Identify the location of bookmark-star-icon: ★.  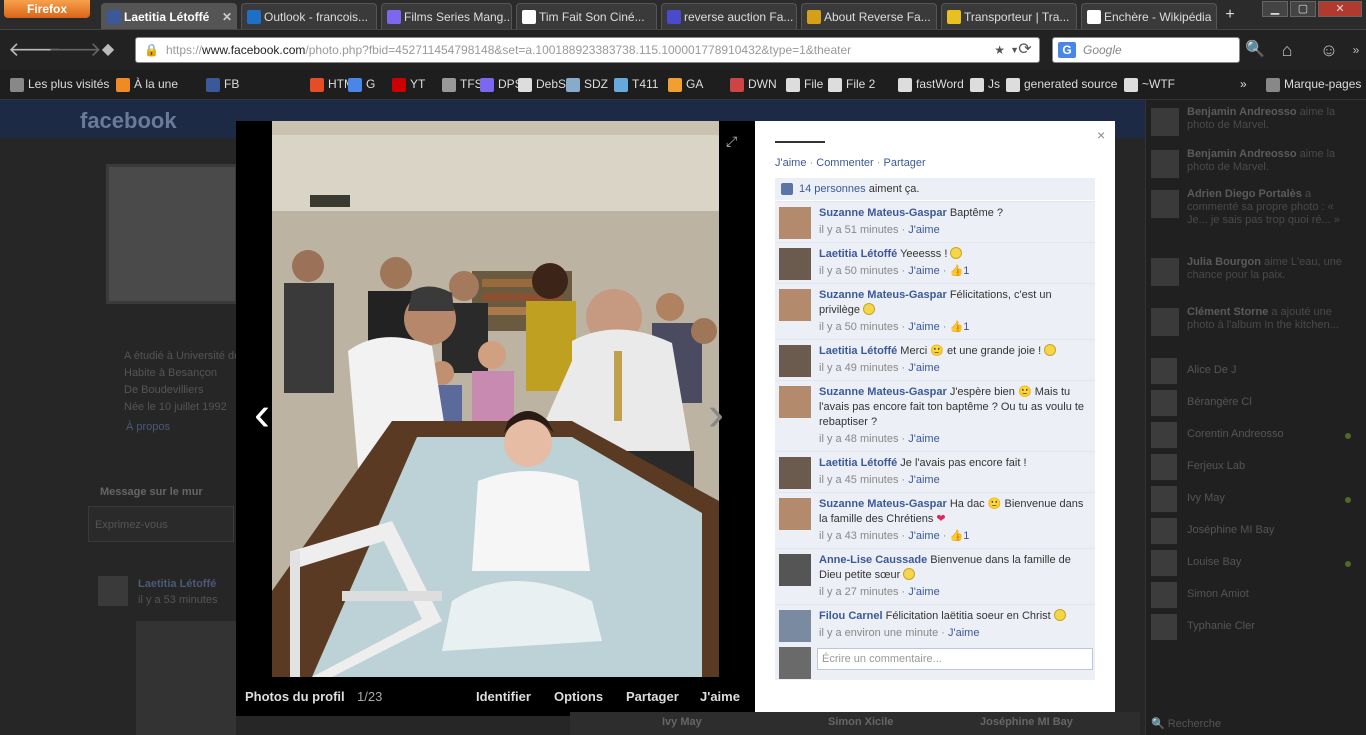
(999, 50).